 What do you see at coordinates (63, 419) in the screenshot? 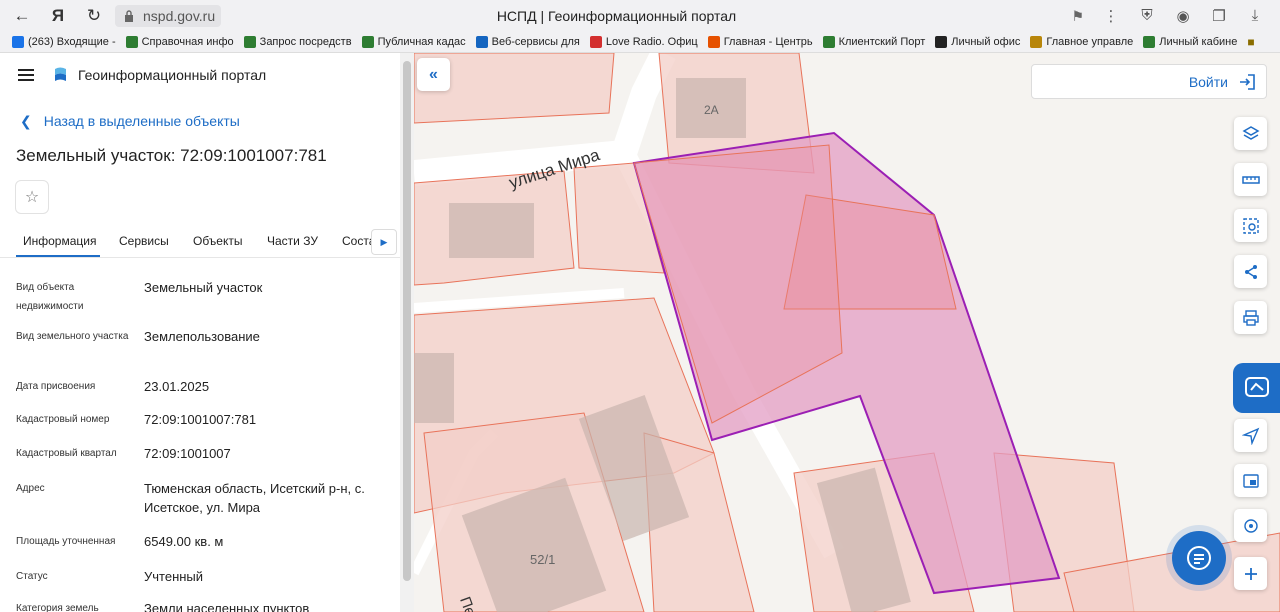
I see `field-key: Кадастровый номер` at bounding box center [63, 419].